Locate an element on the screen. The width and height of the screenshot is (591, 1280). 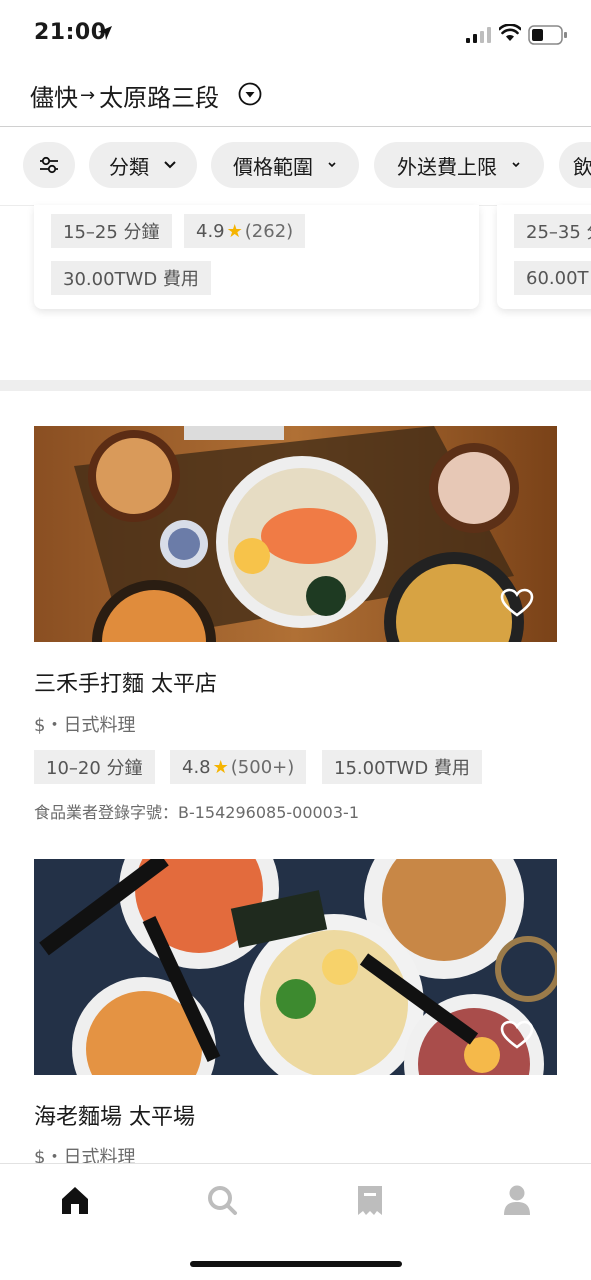
review-count: (262) is located at coordinates (269, 231).